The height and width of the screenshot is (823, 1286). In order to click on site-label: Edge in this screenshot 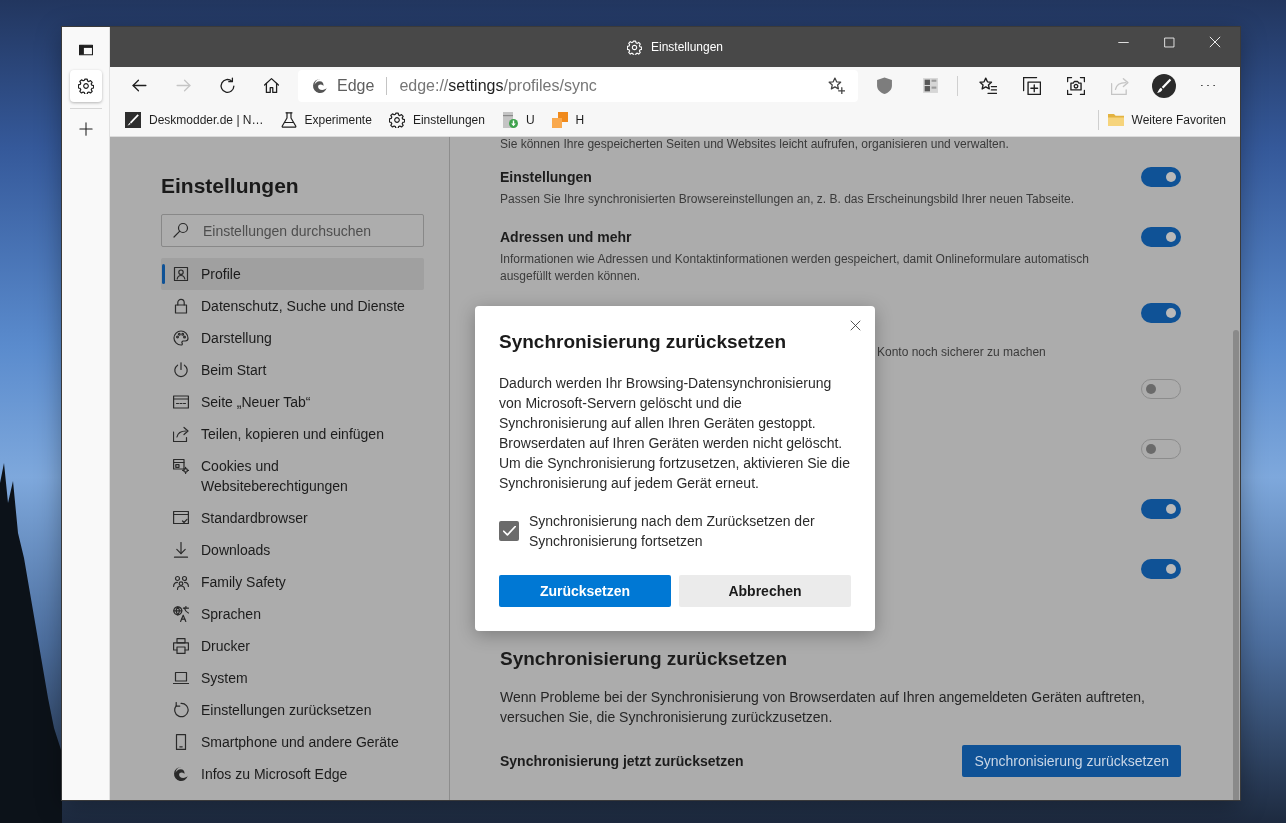, I will do `click(356, 85)`.